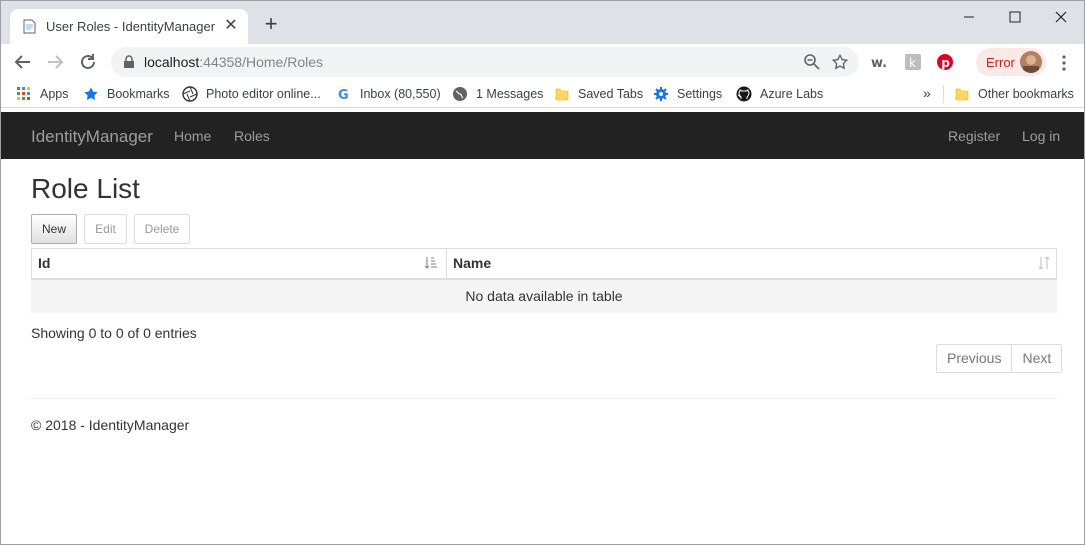  Describe the element at coordinates (1061, 17) in the screenshot. I see `close-window-icon` at that location.